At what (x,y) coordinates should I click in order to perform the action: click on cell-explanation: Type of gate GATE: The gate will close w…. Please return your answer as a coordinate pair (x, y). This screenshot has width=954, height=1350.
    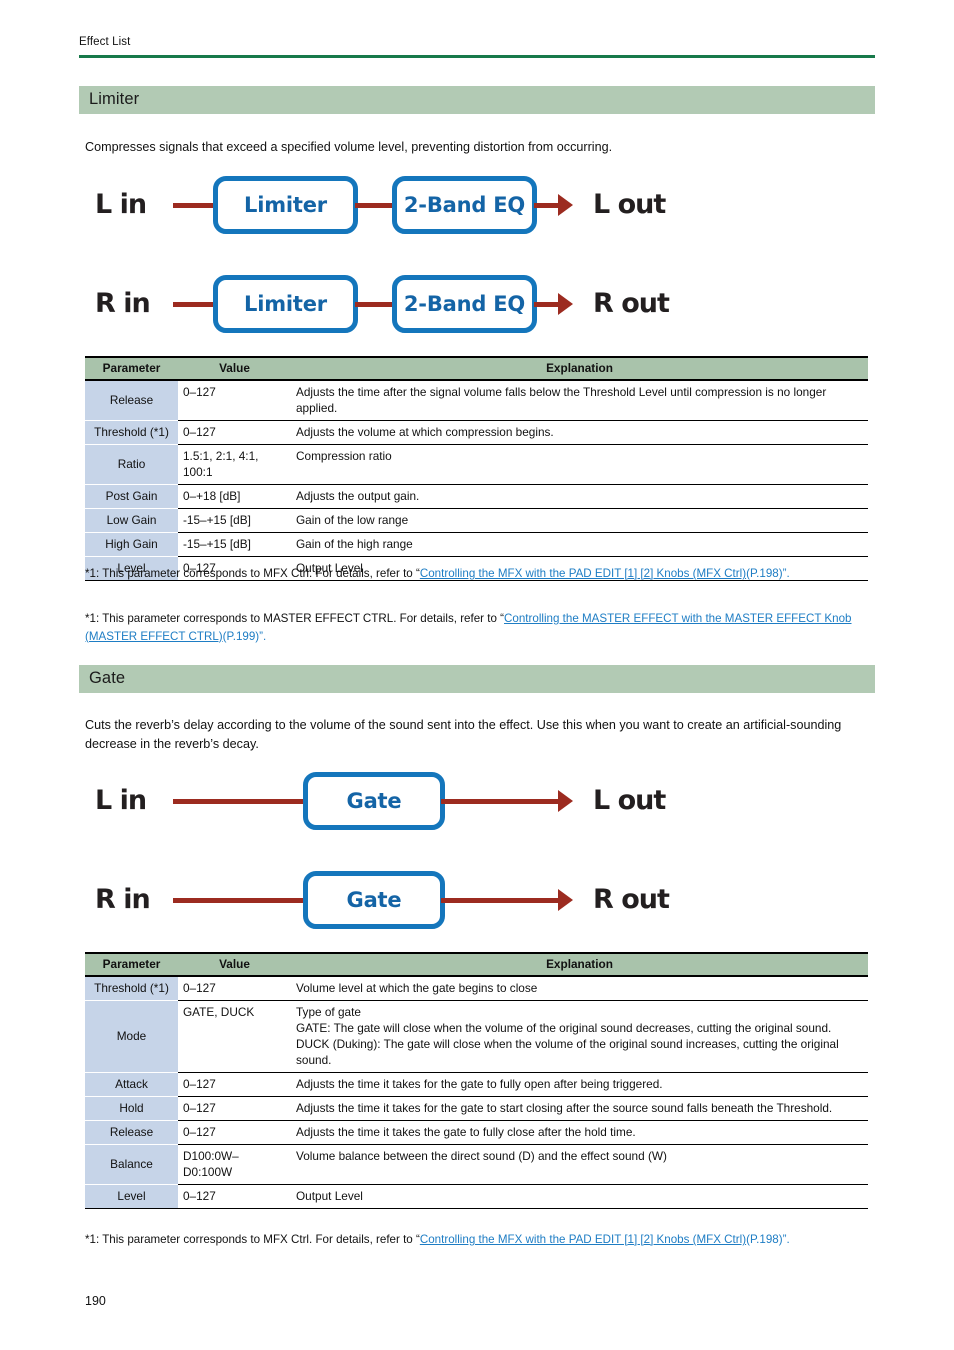
    Looking at the image, I should click on (579, 1036).